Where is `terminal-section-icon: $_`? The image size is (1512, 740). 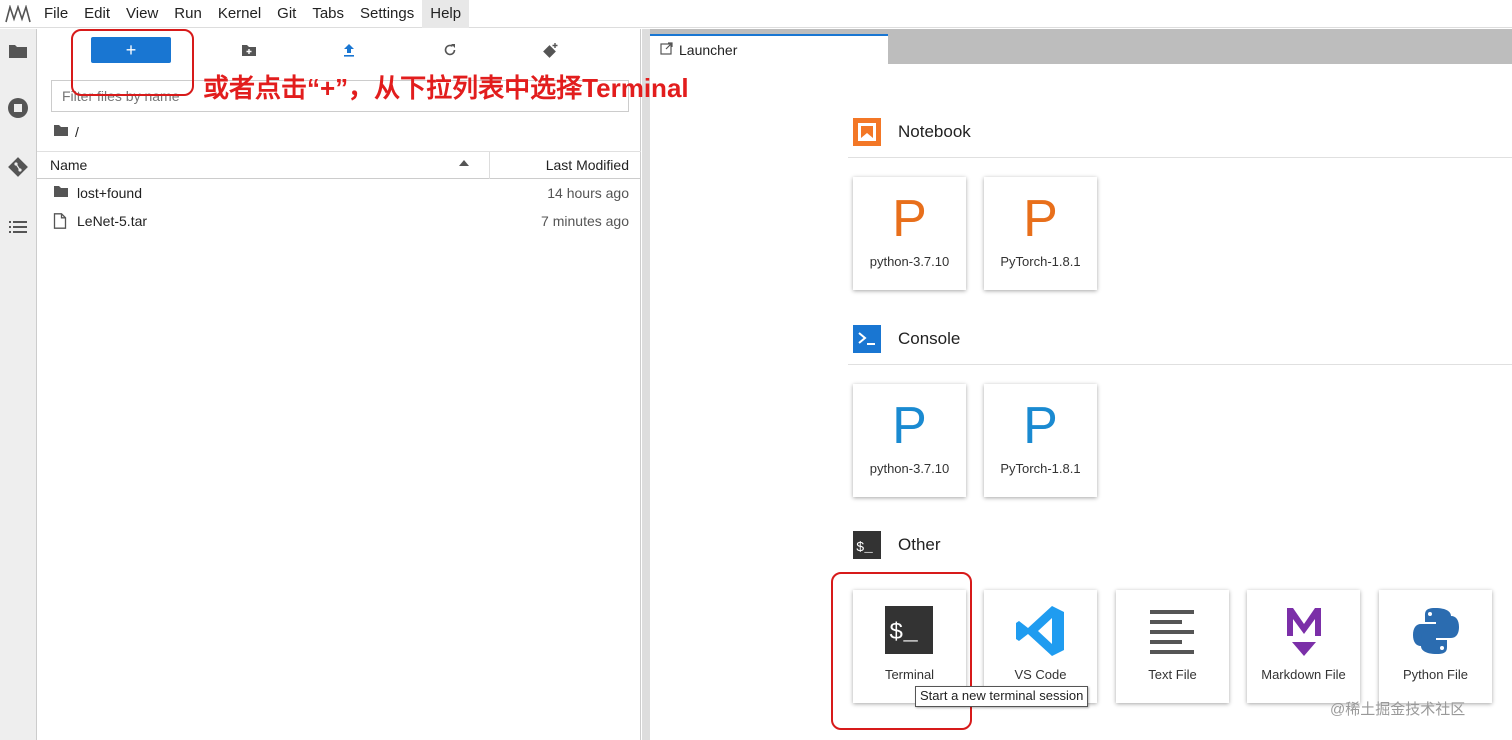 terminal-section-icon: $_ is located at coordinates (867, 545).